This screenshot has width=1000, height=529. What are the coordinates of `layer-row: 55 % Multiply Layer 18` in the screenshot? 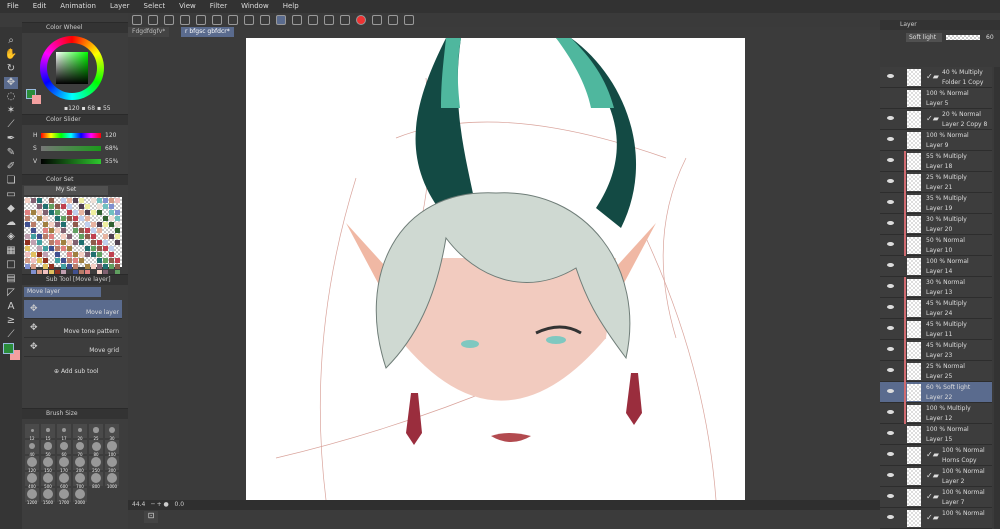 It's located at (936, 161).